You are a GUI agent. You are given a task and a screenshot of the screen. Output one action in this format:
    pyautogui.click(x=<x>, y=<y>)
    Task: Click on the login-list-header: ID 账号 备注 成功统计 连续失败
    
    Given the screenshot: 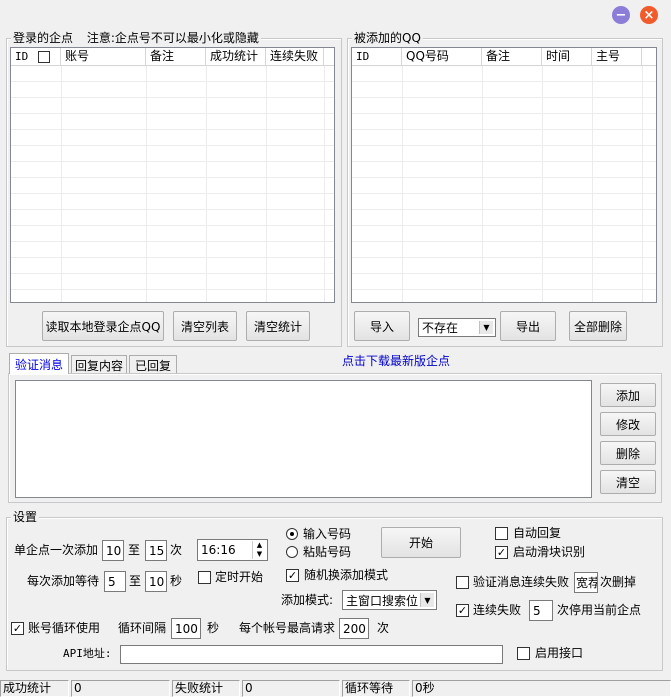 What is the action you would take?
    pyautogui.click(x=172, y=57)
    